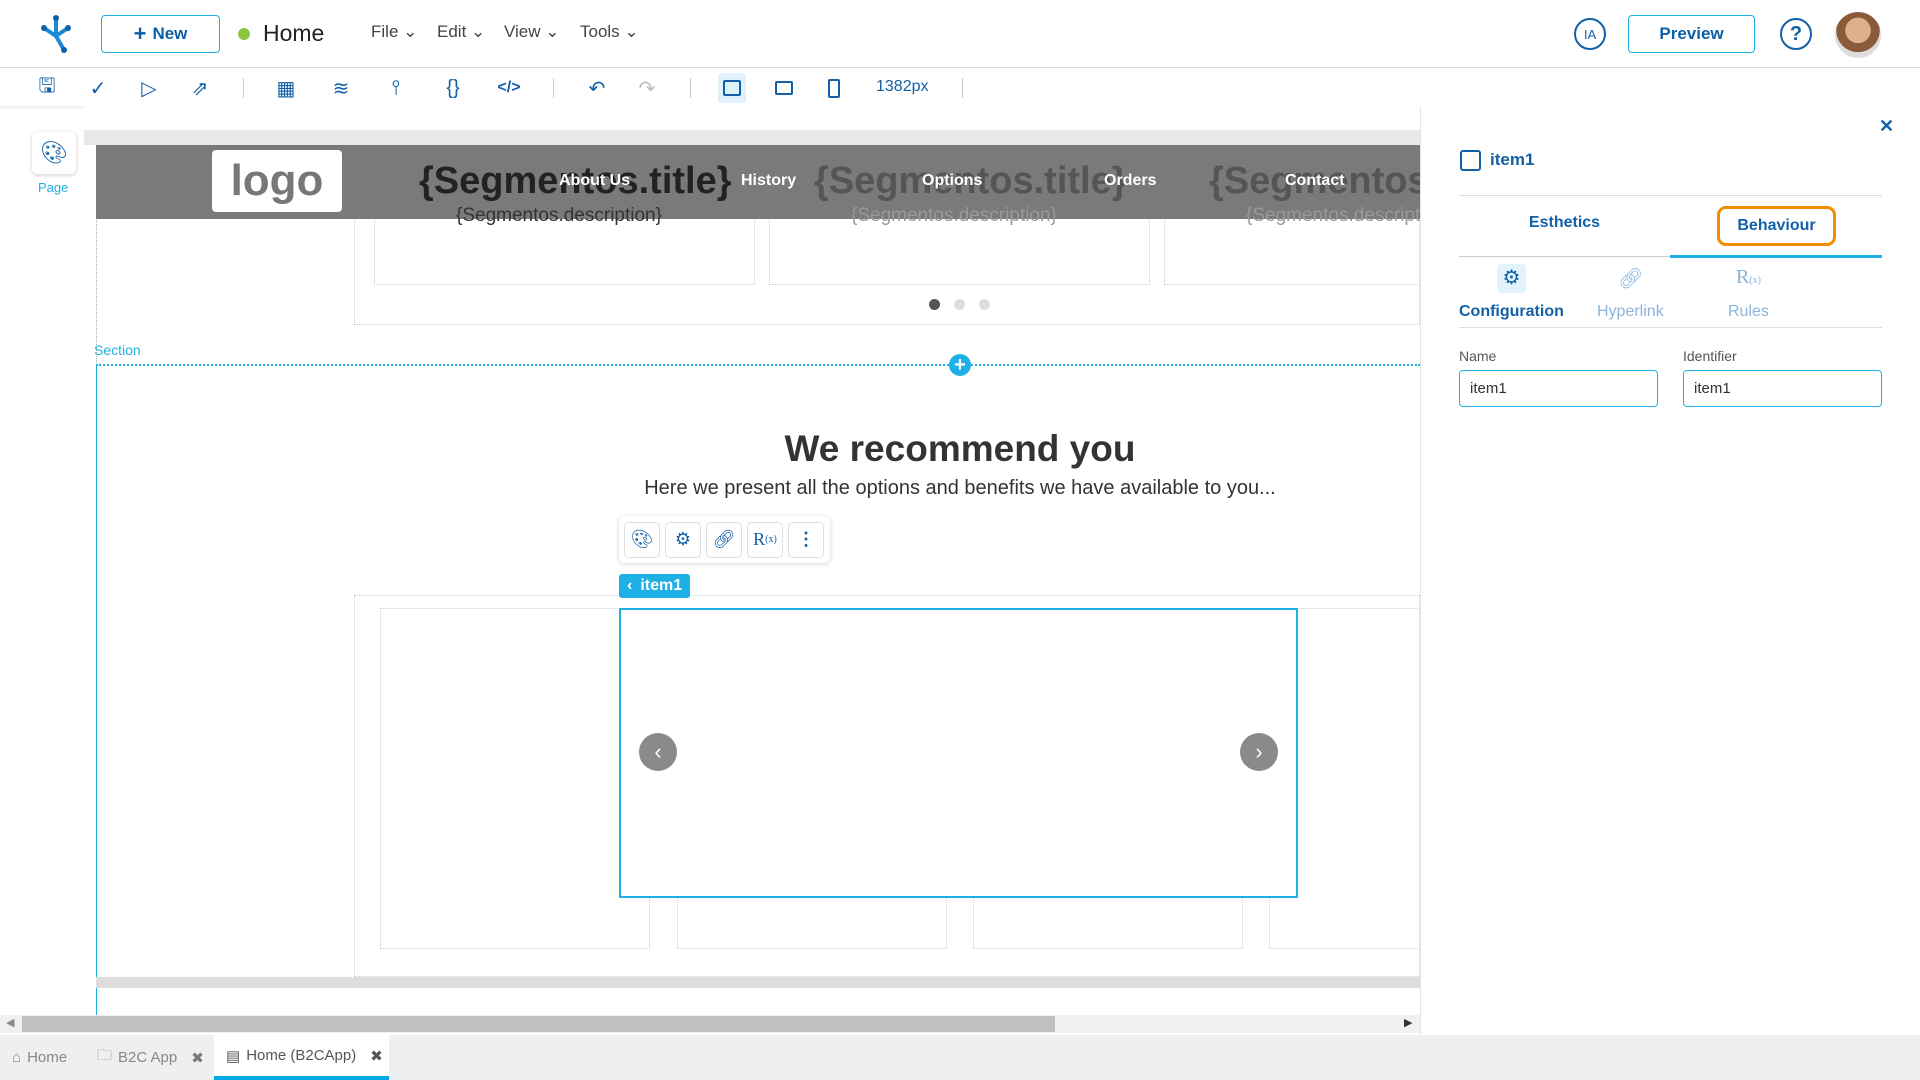  Describe the element at coordinates (53, 187) in the screenshot. I see `page-label: Page` at that location.